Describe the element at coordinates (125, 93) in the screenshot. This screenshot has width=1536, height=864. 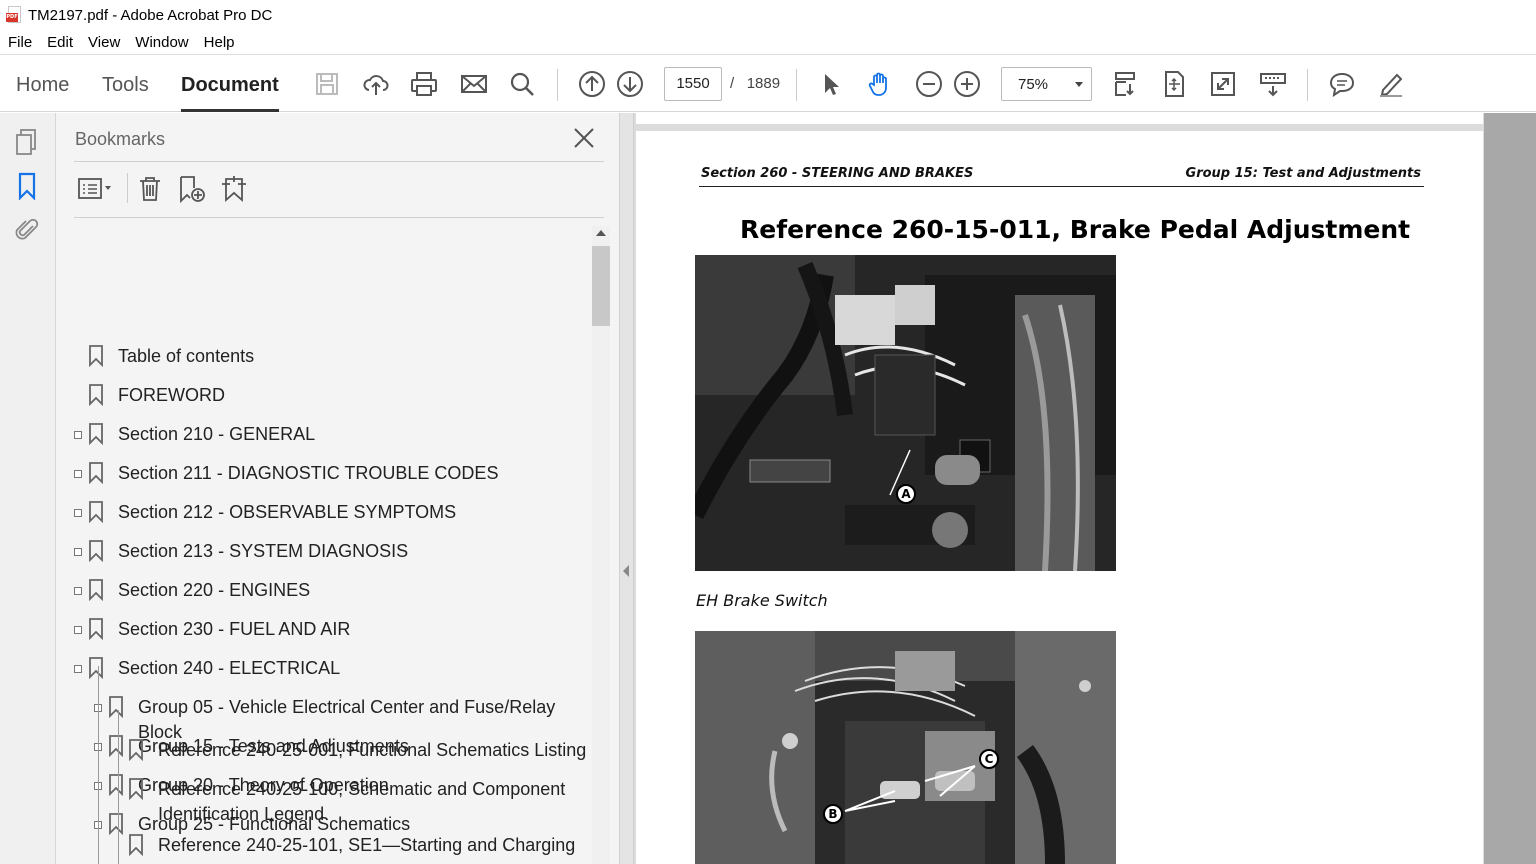
I see `tab-tools: Tools` at that location.